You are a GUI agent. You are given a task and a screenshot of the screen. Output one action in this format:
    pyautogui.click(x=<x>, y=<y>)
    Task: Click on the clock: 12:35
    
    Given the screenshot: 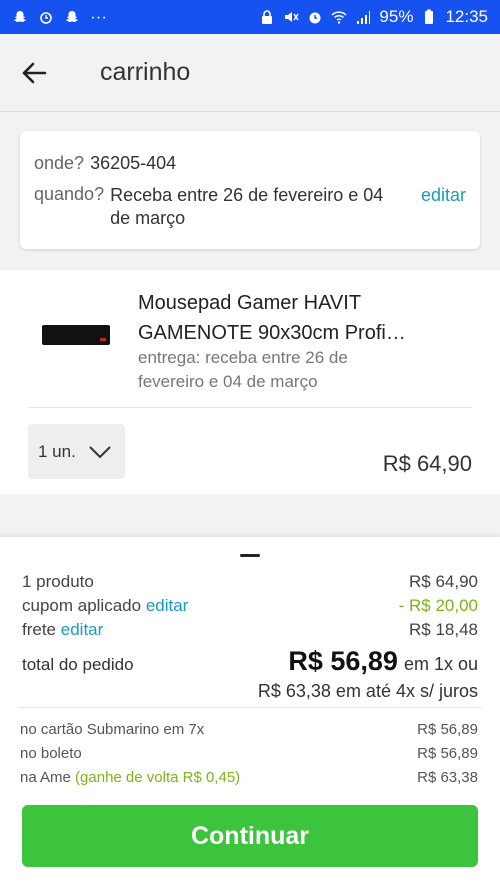 What is the action you would take?
    pyautogui.click(x=466, y=16)
    